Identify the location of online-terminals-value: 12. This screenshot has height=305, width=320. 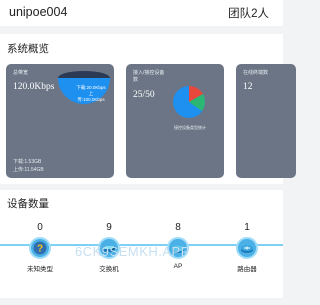
(248, 87).